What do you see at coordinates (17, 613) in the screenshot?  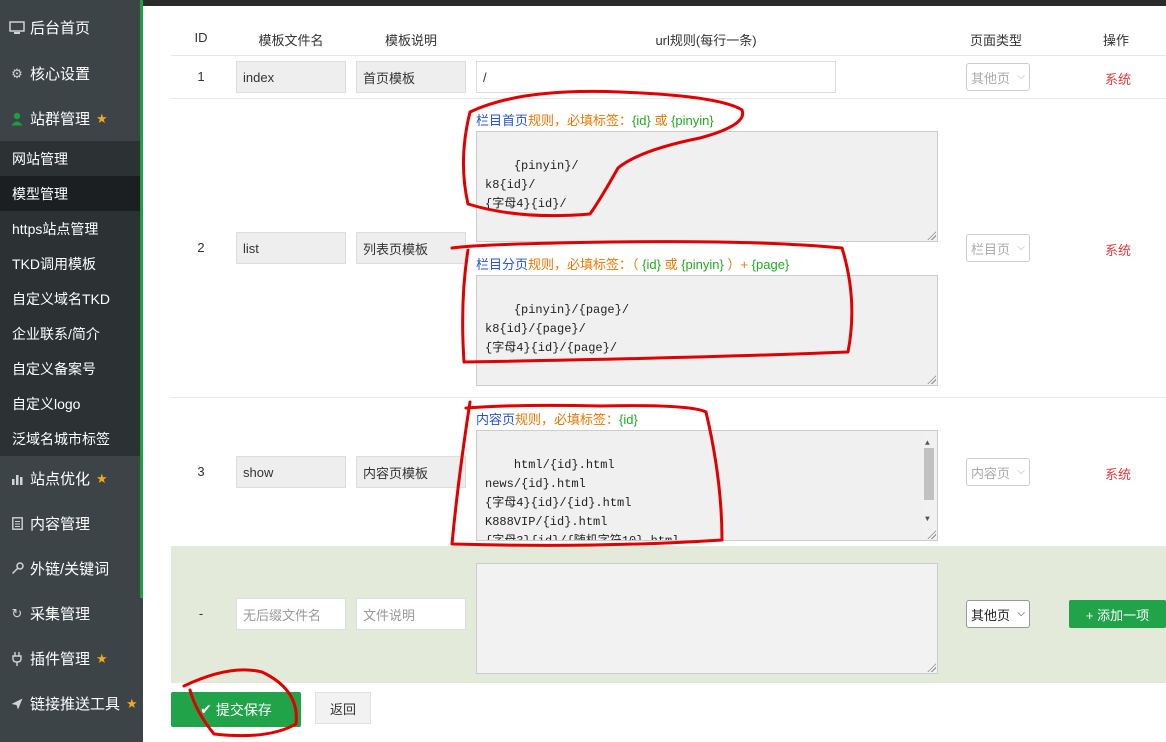 I see `refresh-icon: ↻` at bounding box center [17, 613].